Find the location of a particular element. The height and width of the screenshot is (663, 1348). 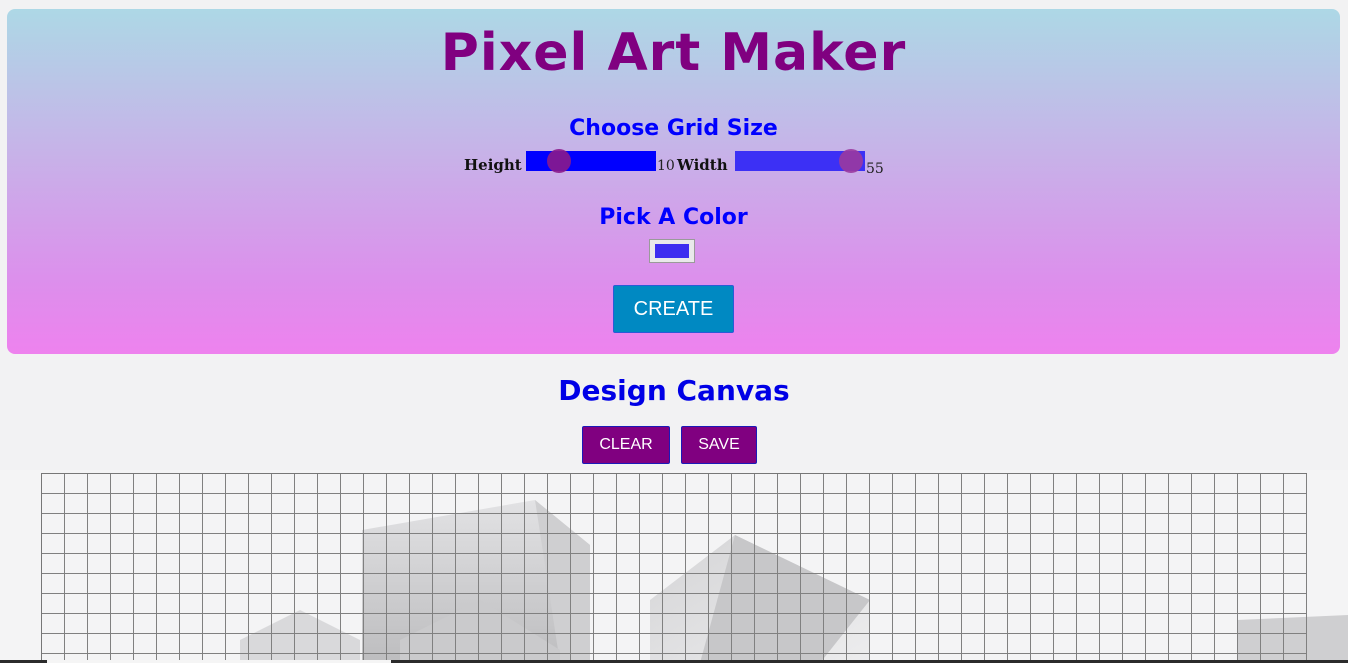

width-slider-thumb is located at coordinates (851, 161).